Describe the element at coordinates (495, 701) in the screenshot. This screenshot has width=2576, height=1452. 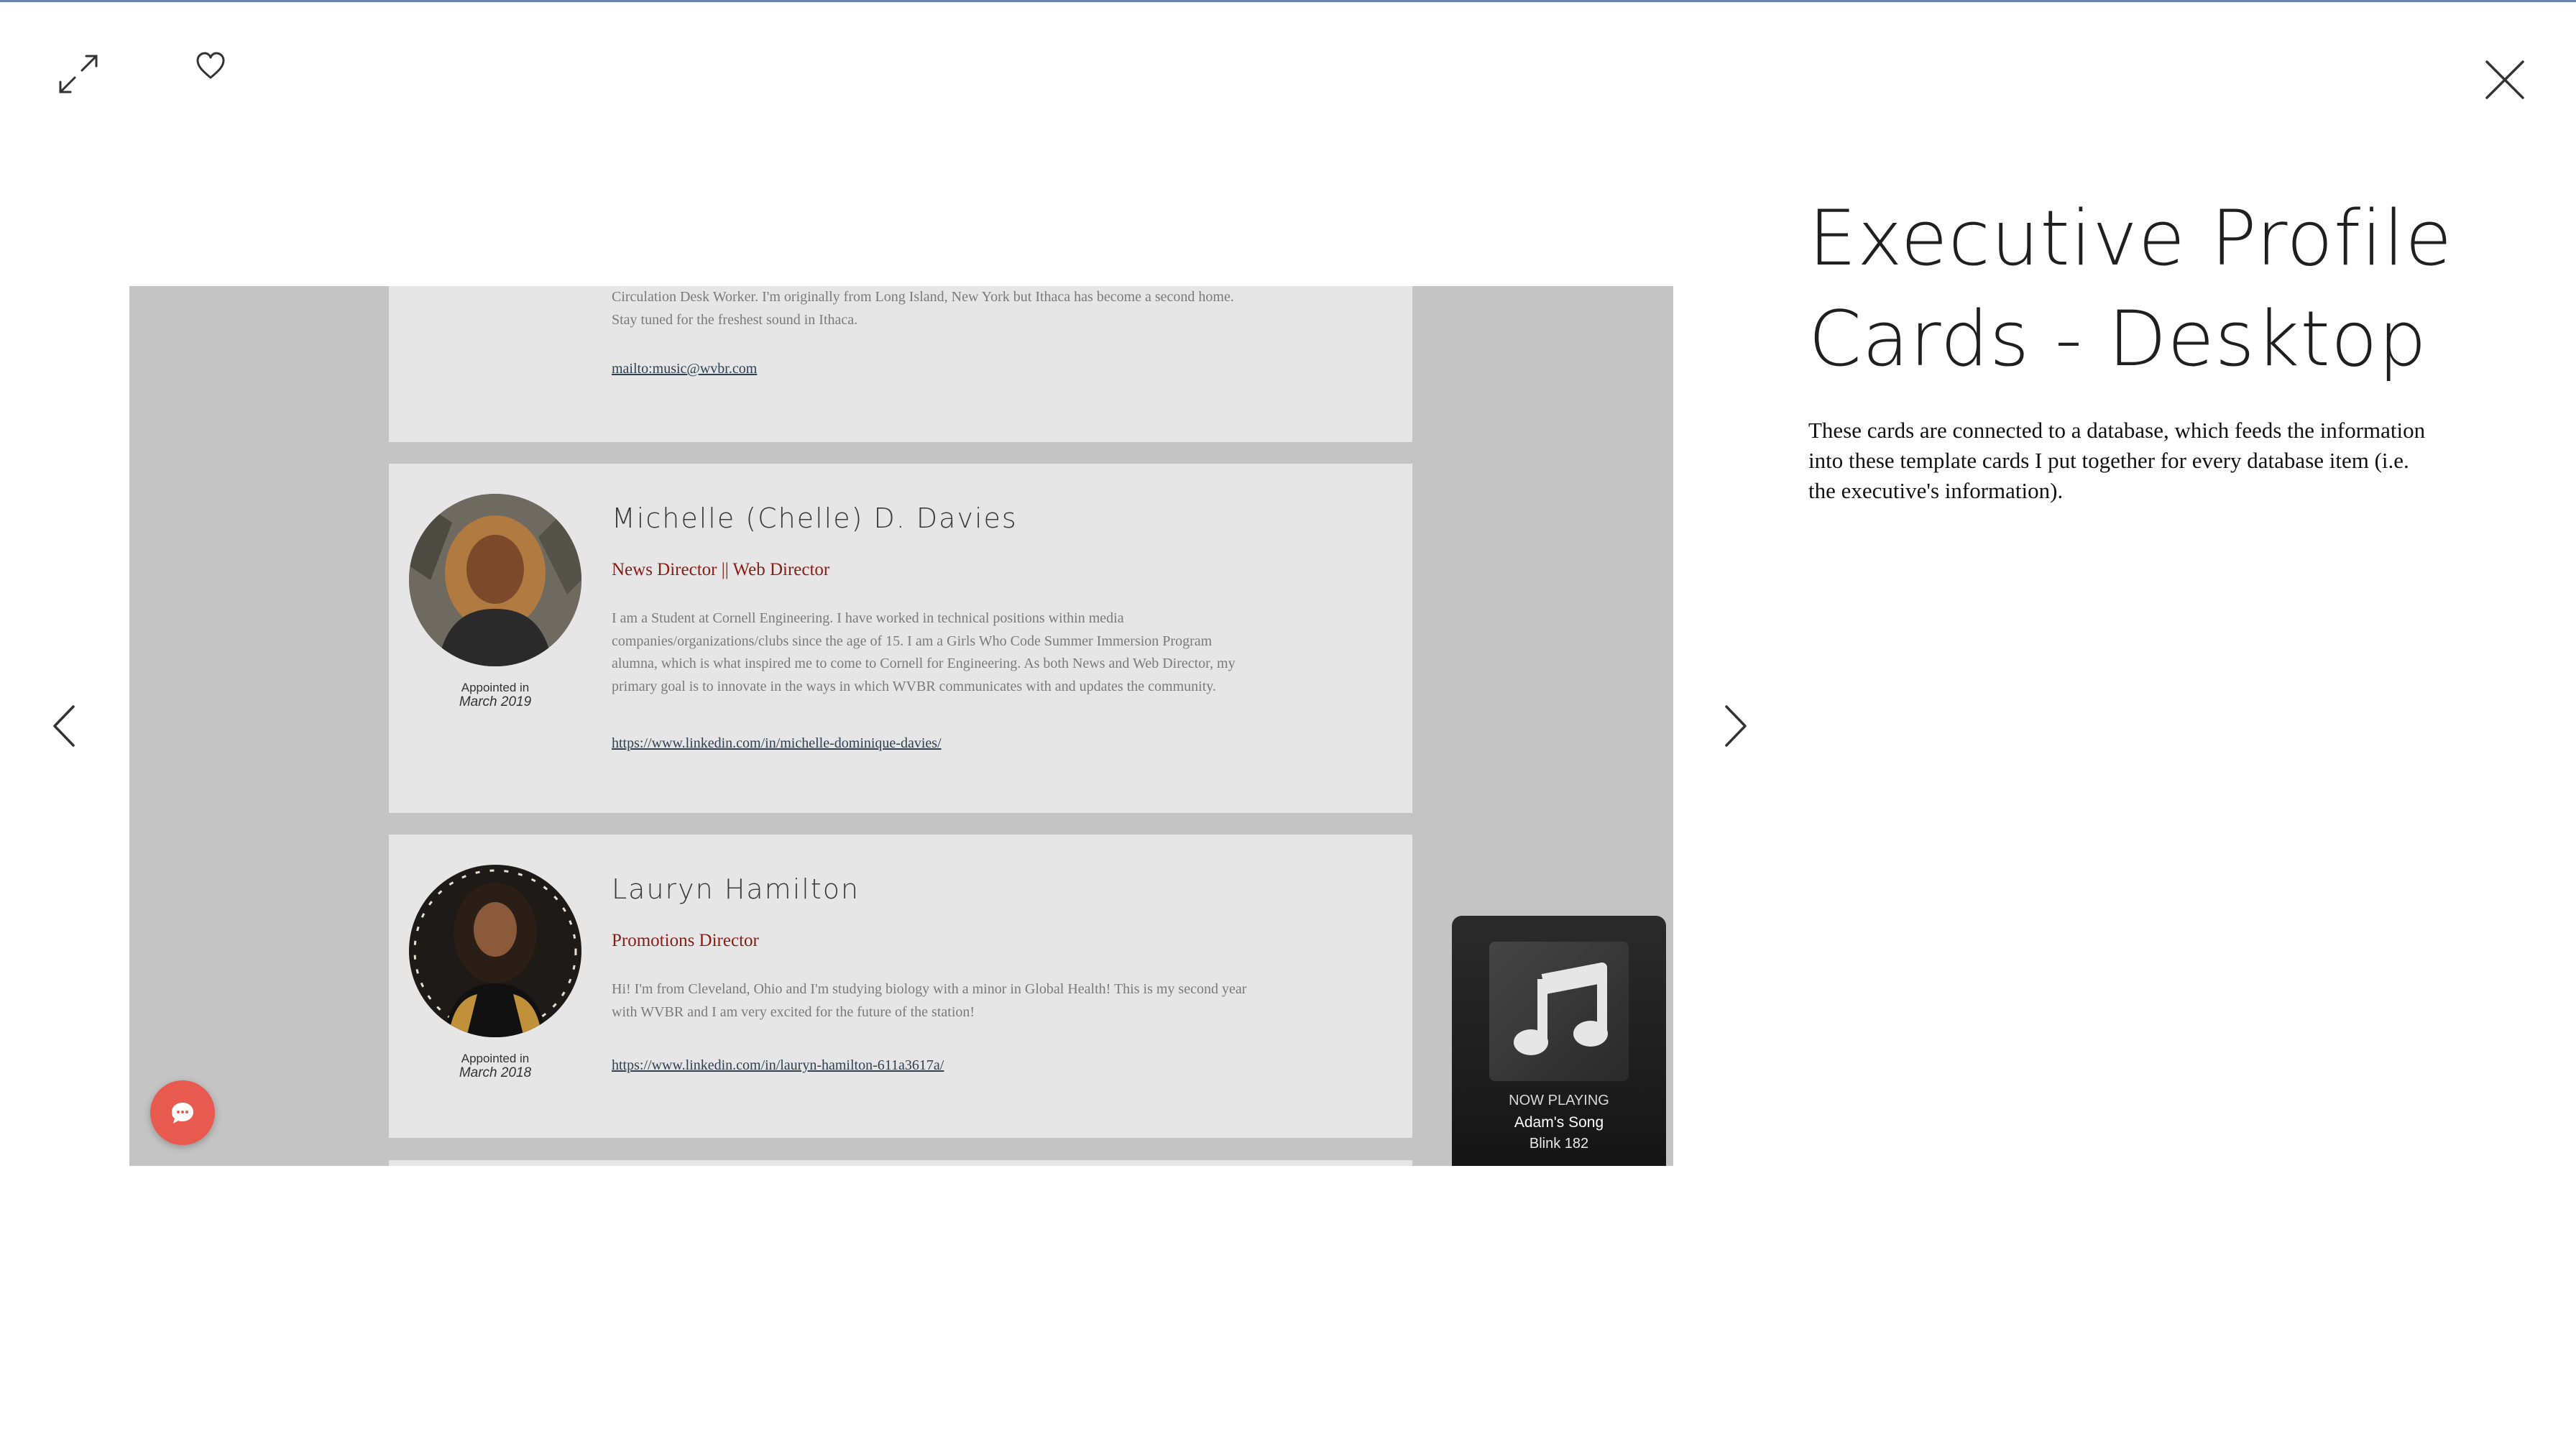
I see `appointed-date: March 2019` at that location.